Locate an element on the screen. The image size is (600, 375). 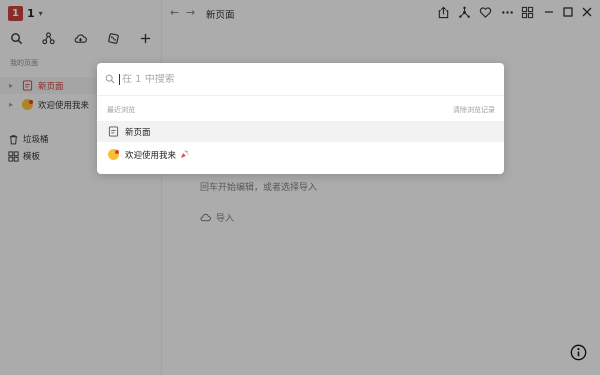
emoji-kiss-icon is located at coordinates (113, 154).